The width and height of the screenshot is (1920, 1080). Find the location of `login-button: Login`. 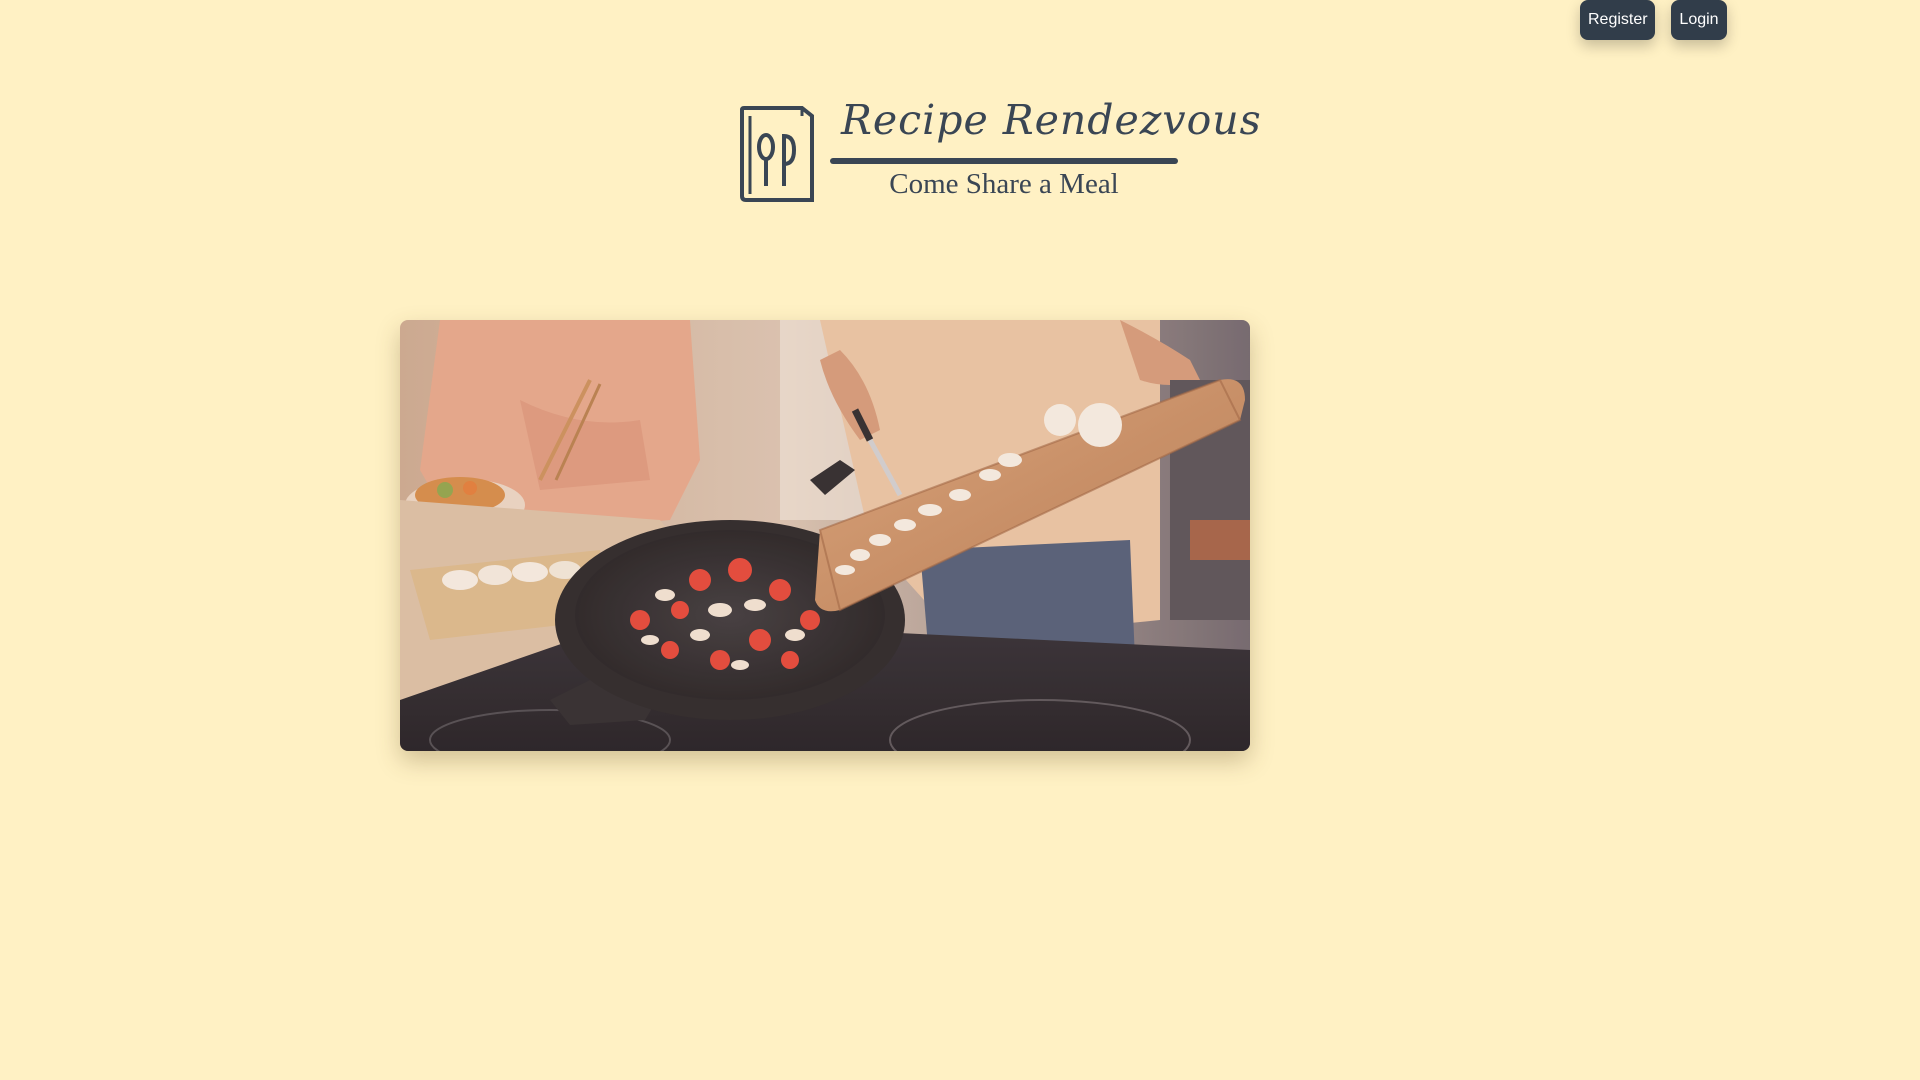

login-button: Login is located at coordinates (1699, 20).